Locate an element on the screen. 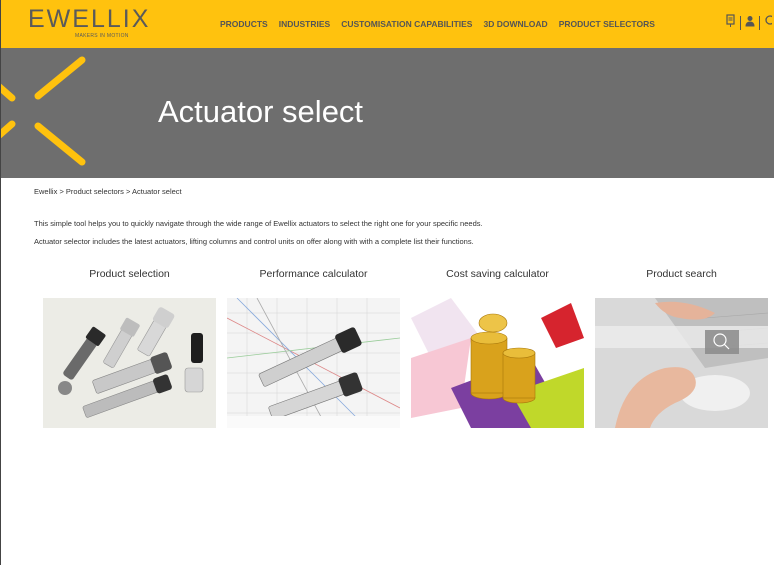 Image resolution: width=774 pixels, height=565 pixels. card-title: Cost saving calculator is located at coordinates (497, 274).